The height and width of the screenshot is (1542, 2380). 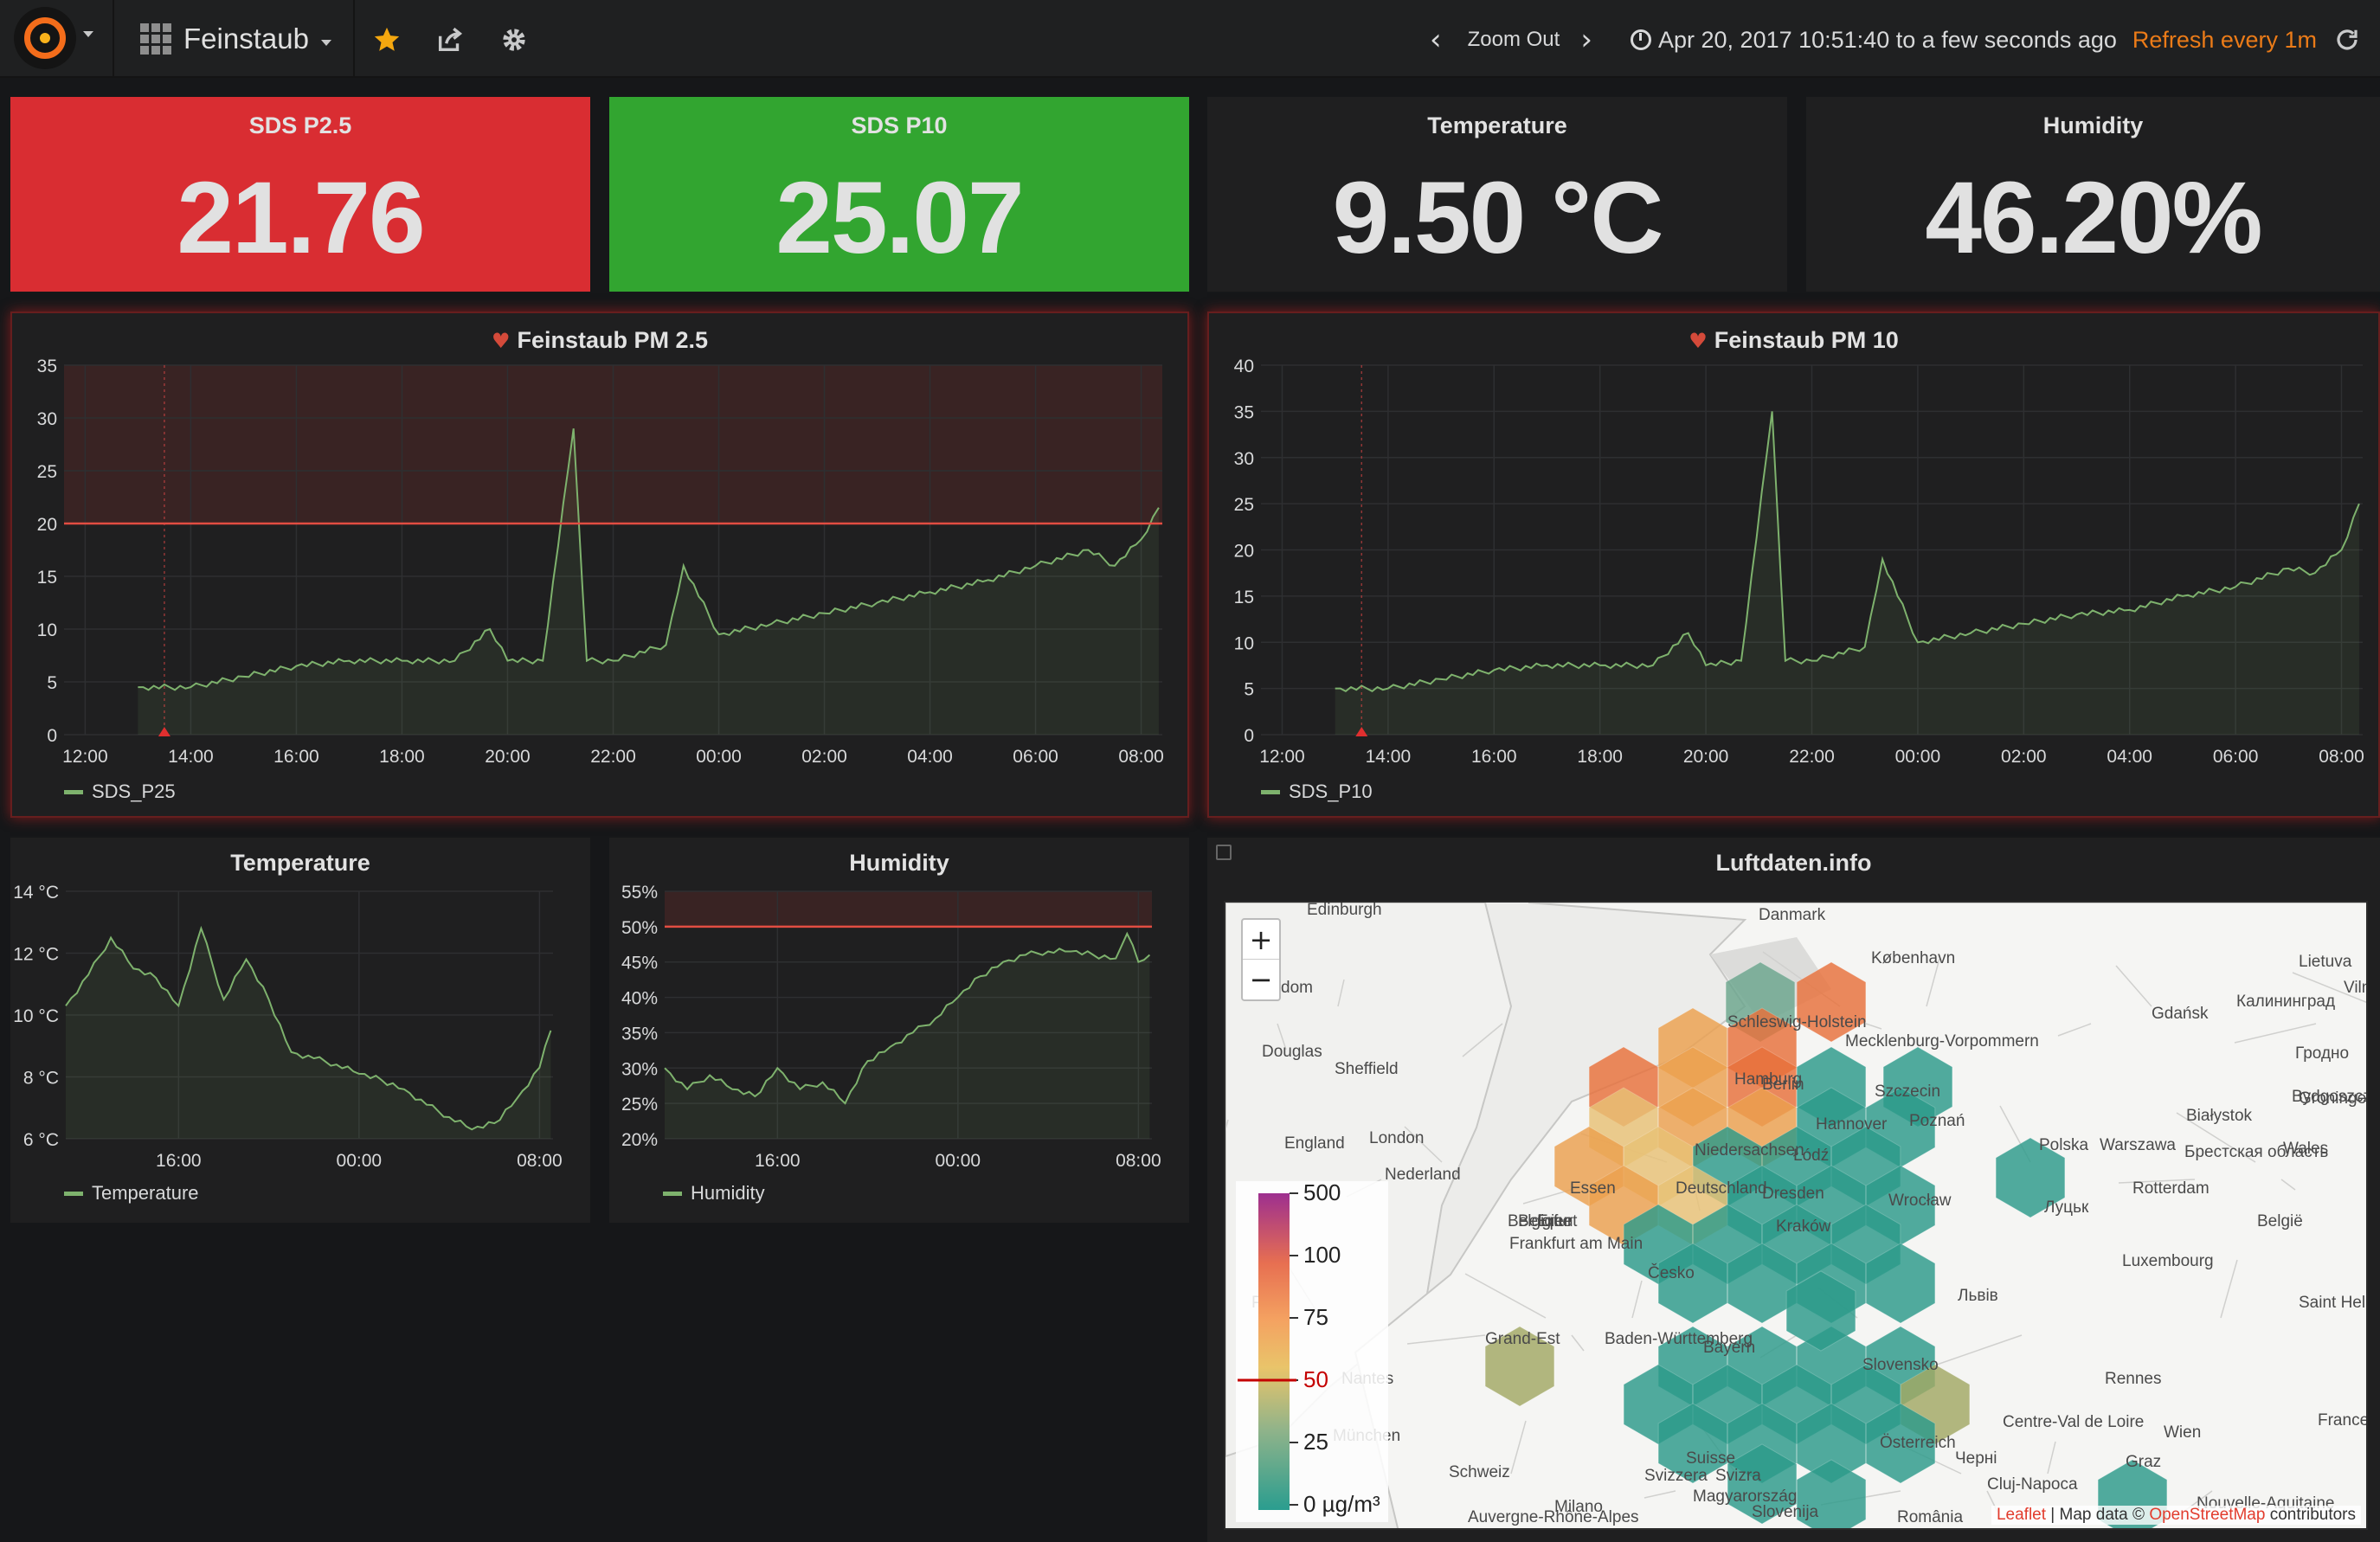 What do you see at coordinates (2180, 1014) in the screenshot?
I see `map-place-label: Gdańsk` at bounding box center [2180, 1014].